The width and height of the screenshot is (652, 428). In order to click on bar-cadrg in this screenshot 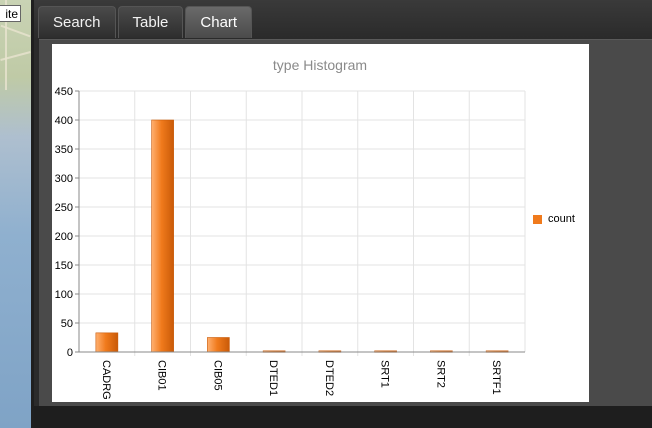, I will do `click(107, 342)`.